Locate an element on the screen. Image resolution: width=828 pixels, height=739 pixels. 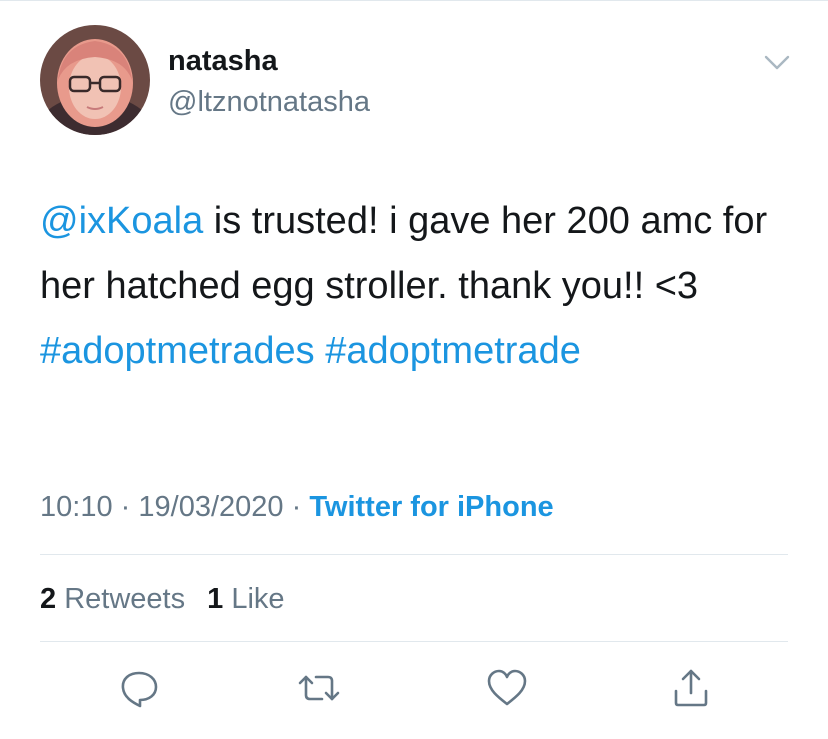
retweet-icon is located at coordinates (319, 688).